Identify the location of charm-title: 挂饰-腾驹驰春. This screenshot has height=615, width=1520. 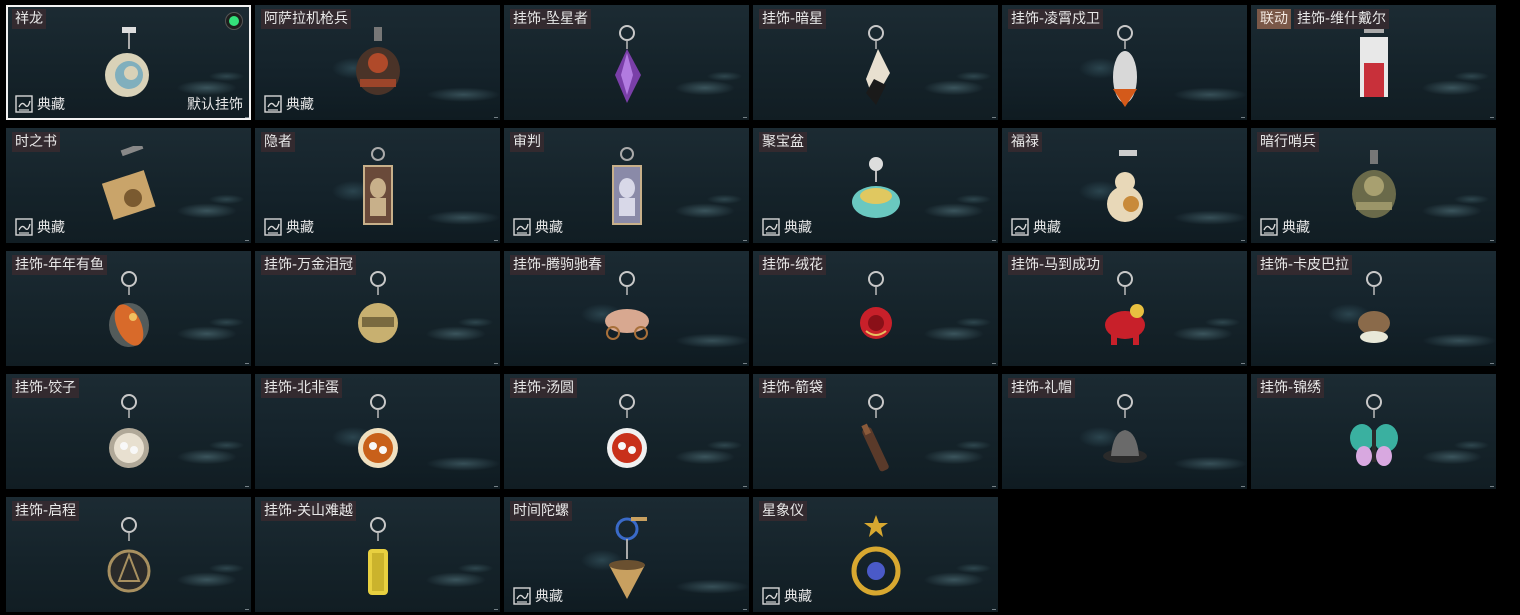
(558, 265).